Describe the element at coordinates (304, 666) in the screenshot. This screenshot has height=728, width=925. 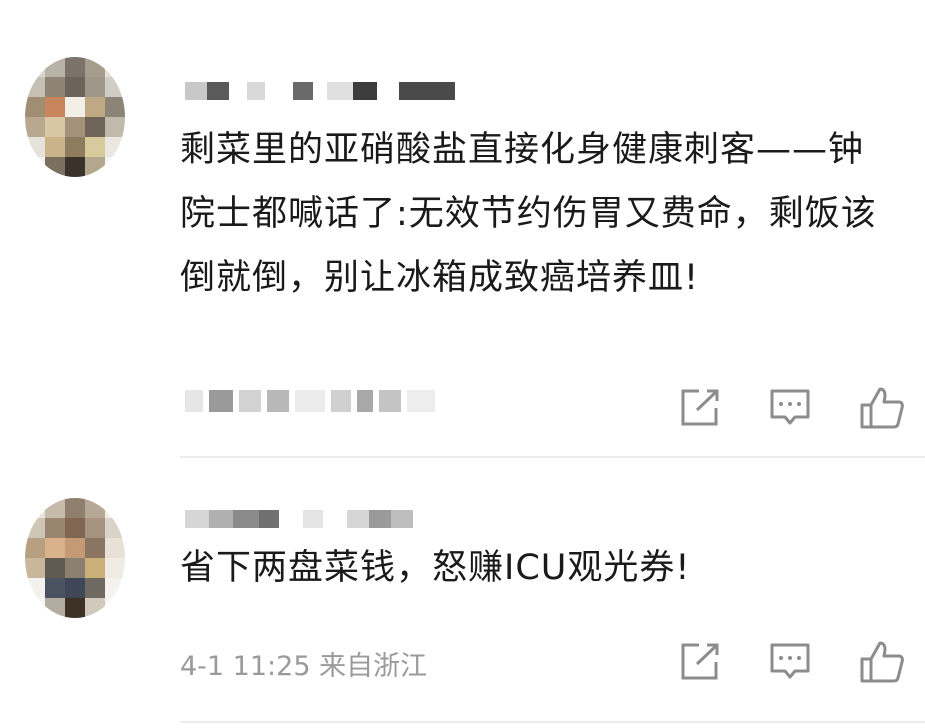
I see `comment-meta: 4-1 11:25 来自浙江` at that location.